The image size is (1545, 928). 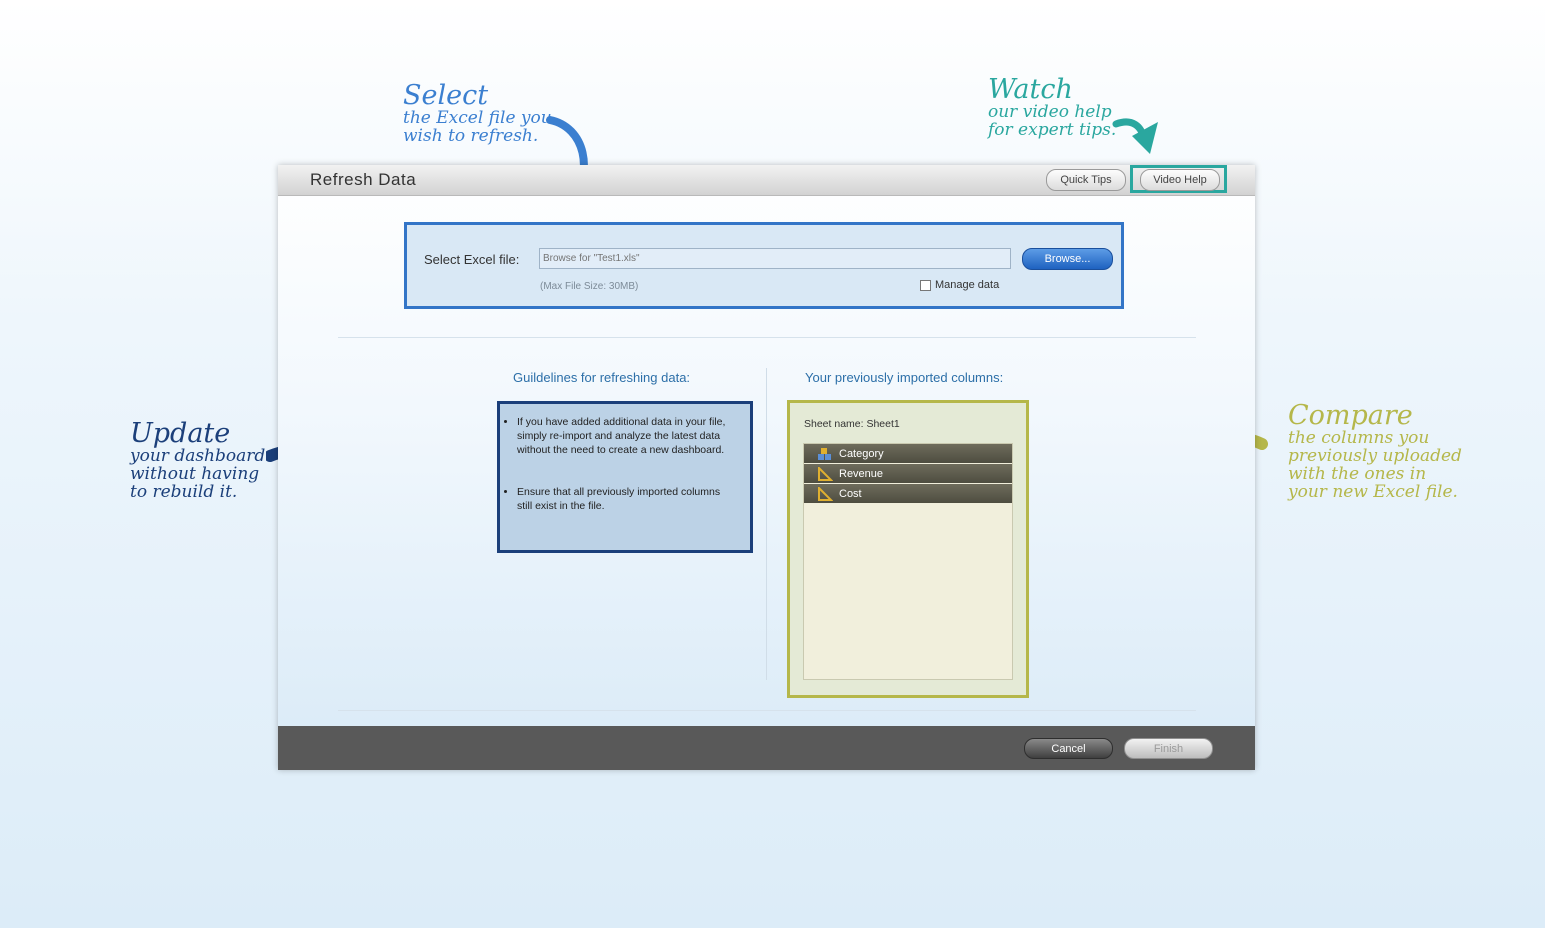 I want to click on dialog-footer: Cancel Finish, so click(x=766, y=748).